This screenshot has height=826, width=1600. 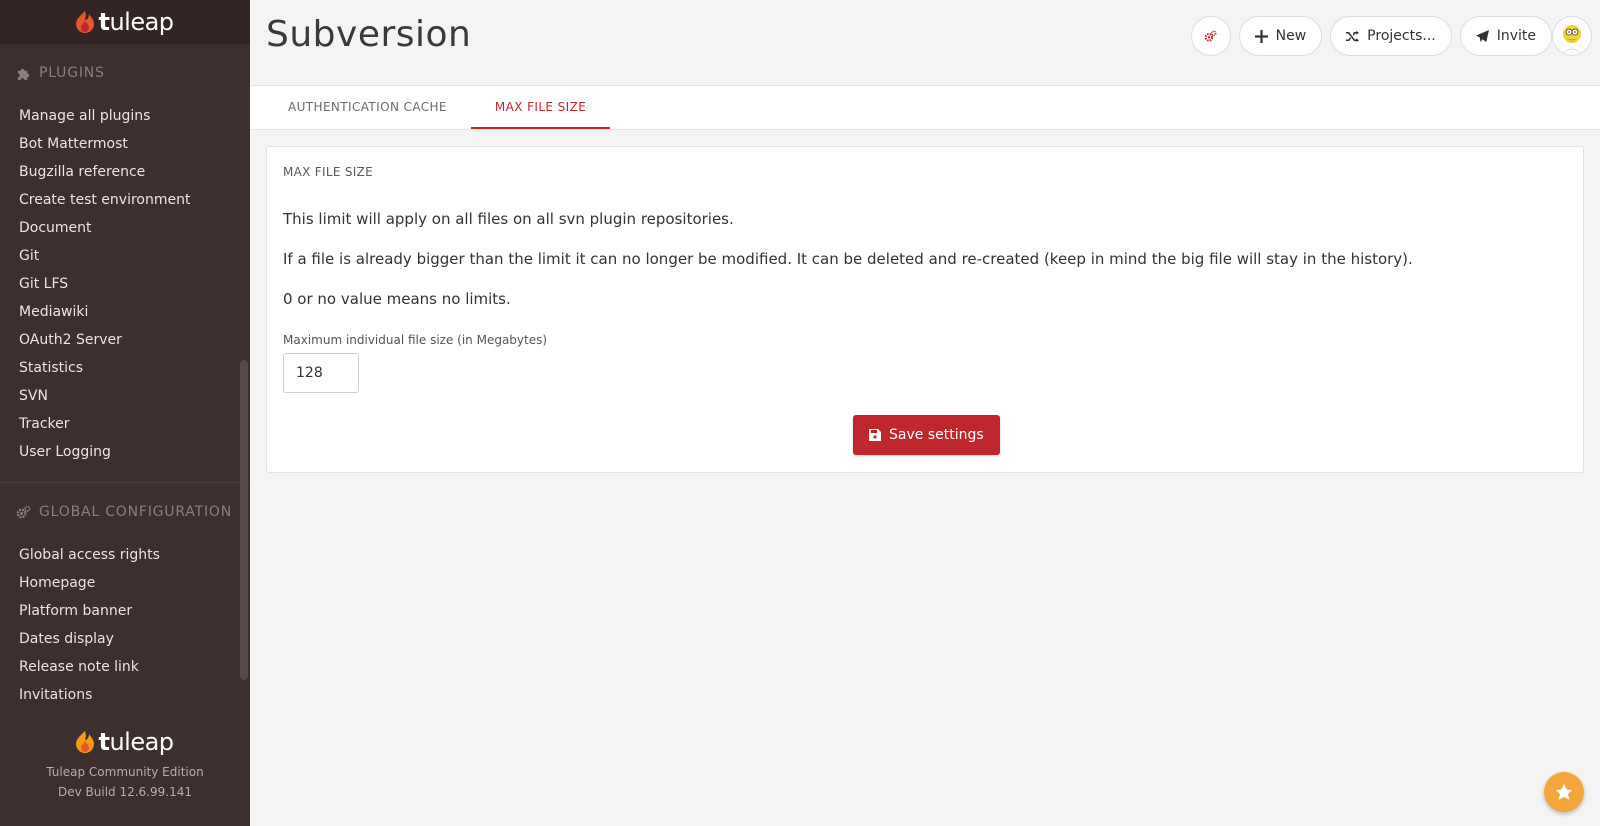 I want to click on save-settings-button: Save settings, so click(x=926, y=435).